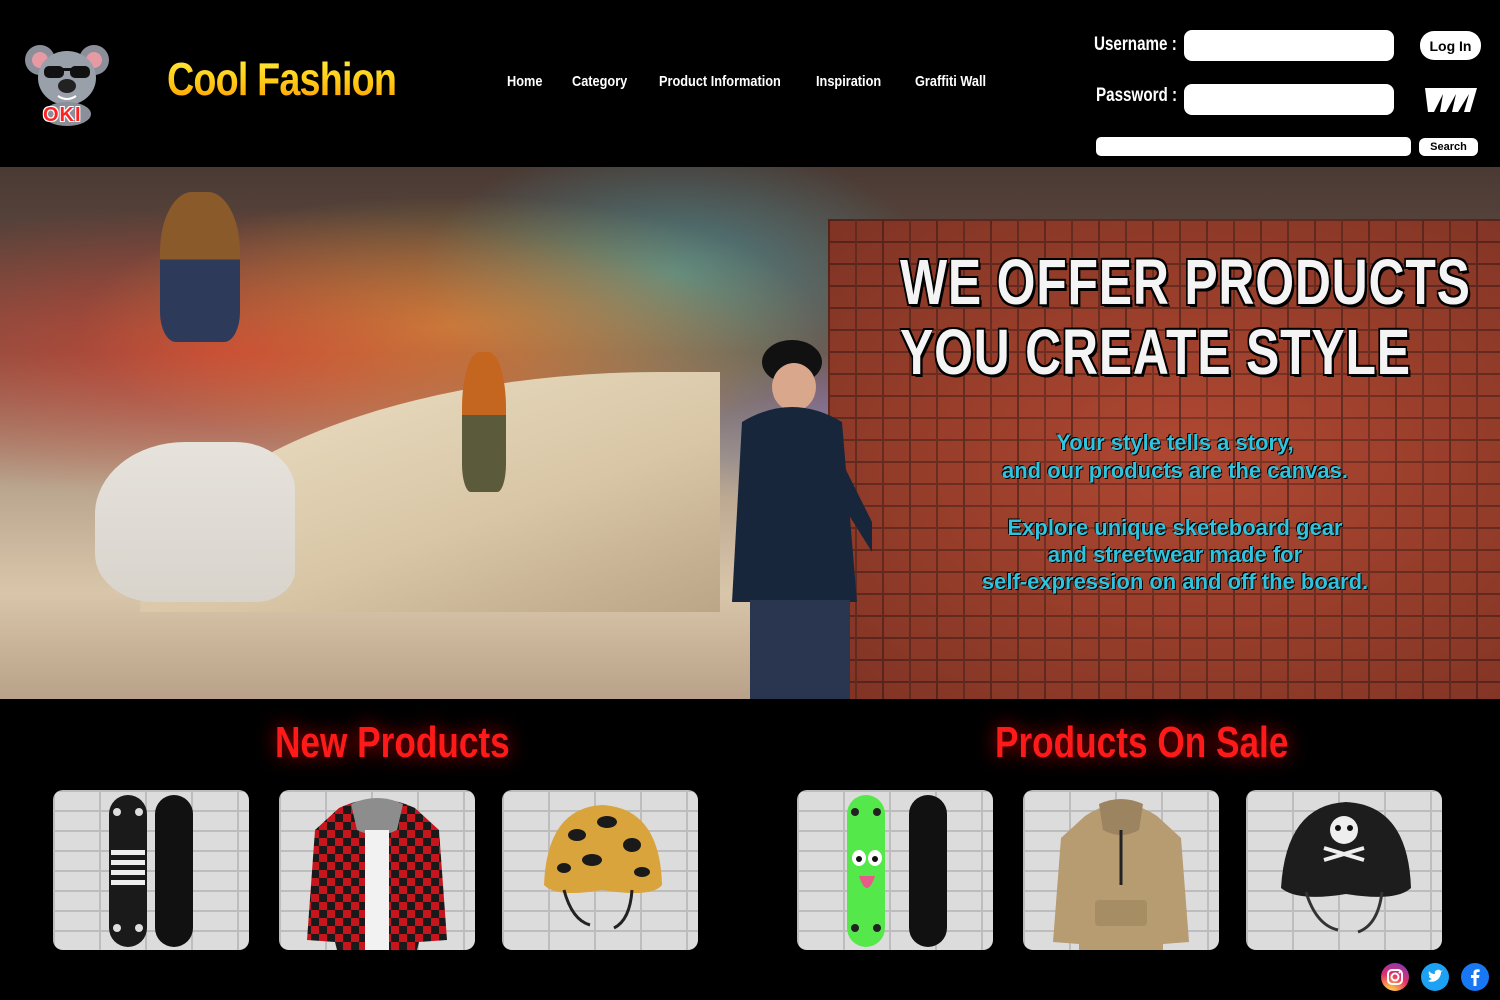 This screenshot has height=1000, width=1500. Describe the element at coordinates (603, 867) in the screenshot. I see `leopard-helmet-icon` at that location.